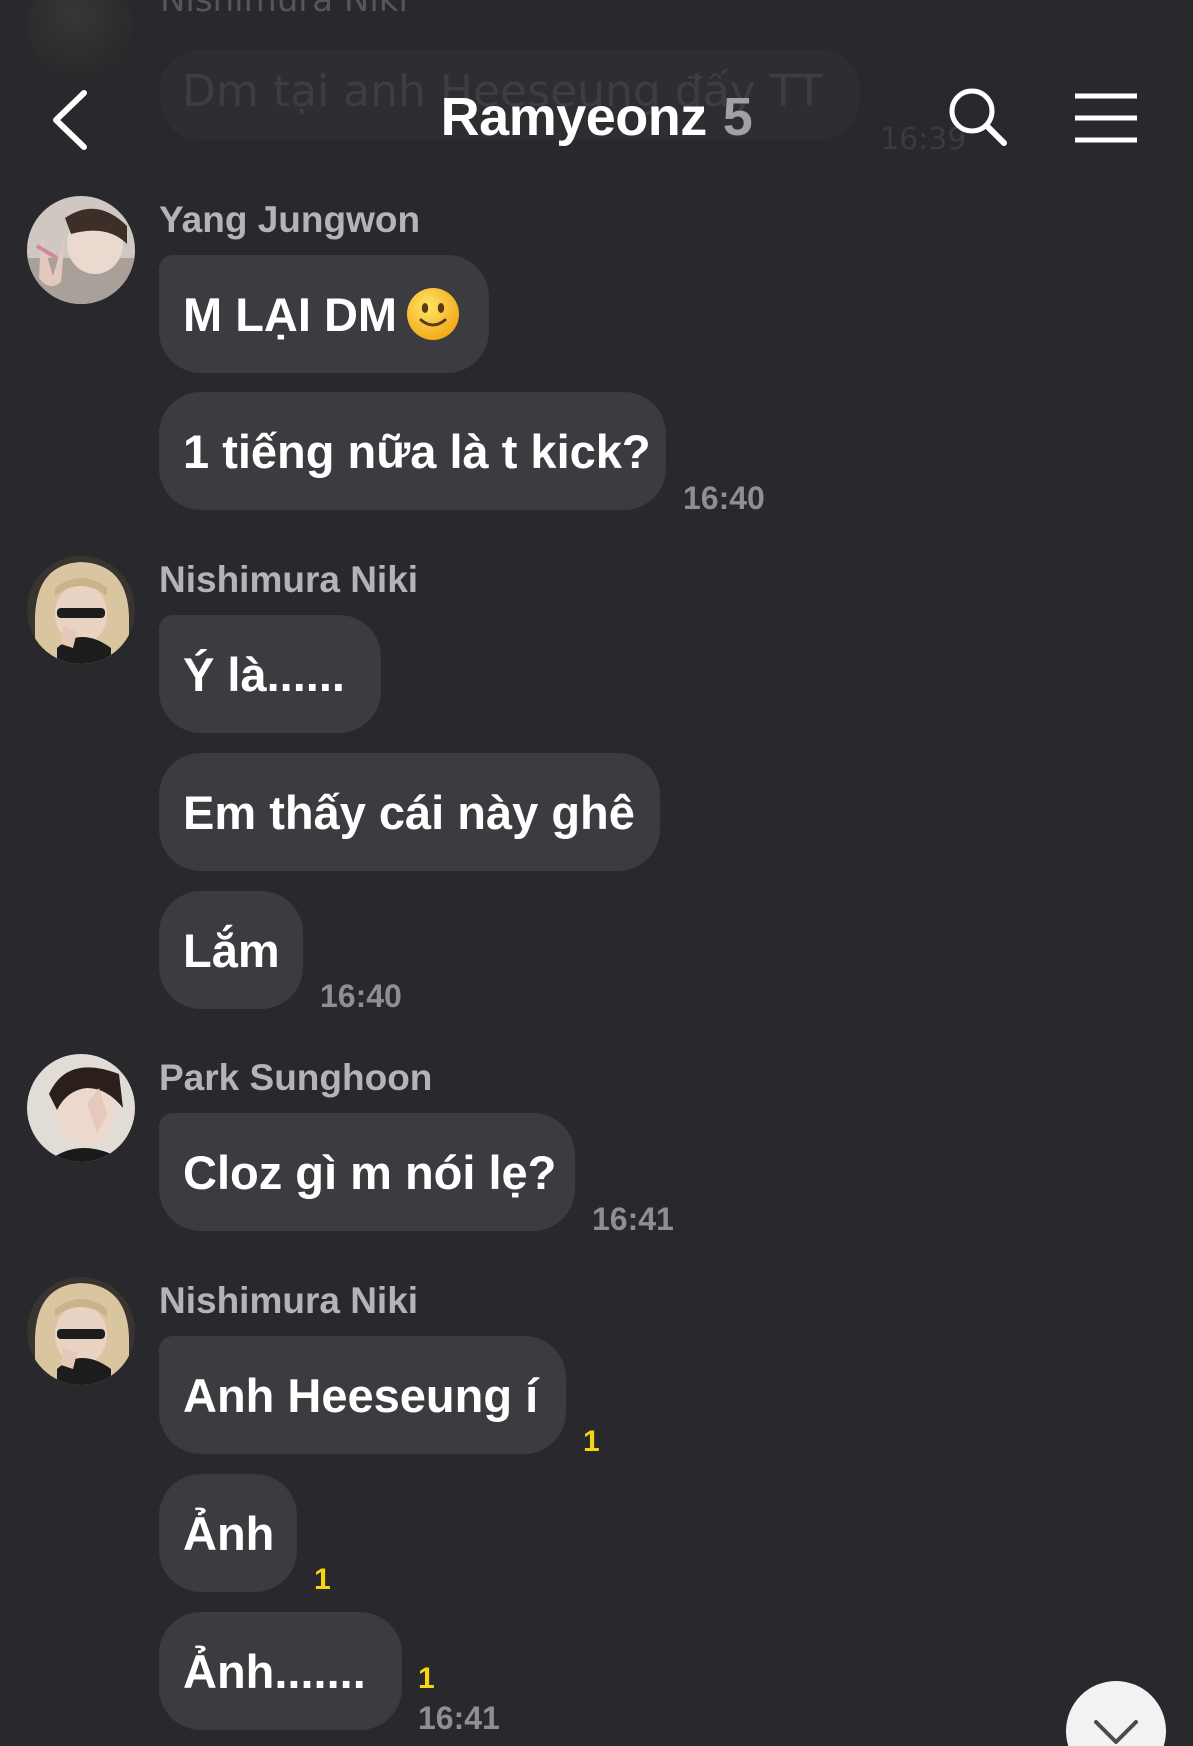 The height and width of the screenshot is (1746, 1193). I want to click on search-icon, so click(978, 117).